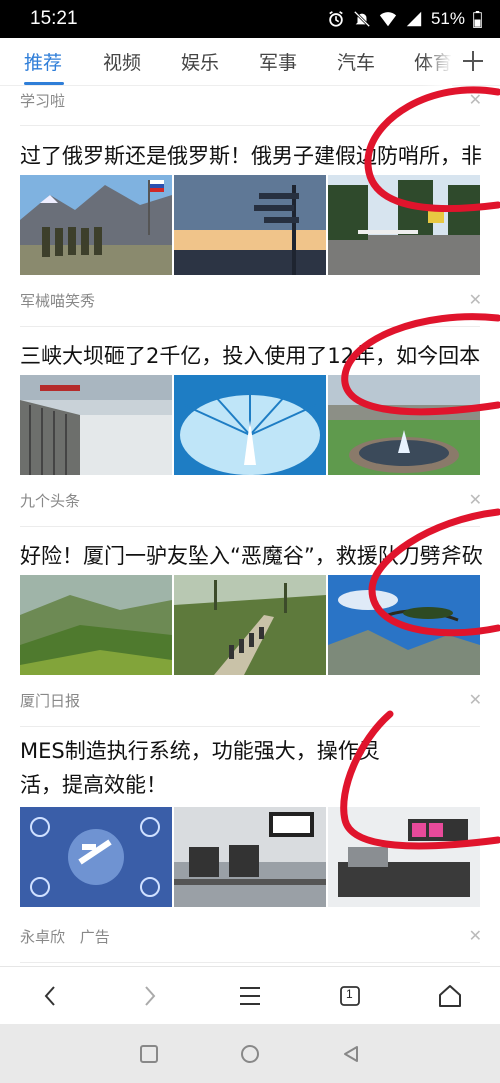 Image resolution: width=500 pixels, height=1083 pixels. Describe the element at coordinates (250, 62) in the screenshot. I see `channel-tabs: 推荐 视频 娱乐 军事 汽车 体育` at that location.